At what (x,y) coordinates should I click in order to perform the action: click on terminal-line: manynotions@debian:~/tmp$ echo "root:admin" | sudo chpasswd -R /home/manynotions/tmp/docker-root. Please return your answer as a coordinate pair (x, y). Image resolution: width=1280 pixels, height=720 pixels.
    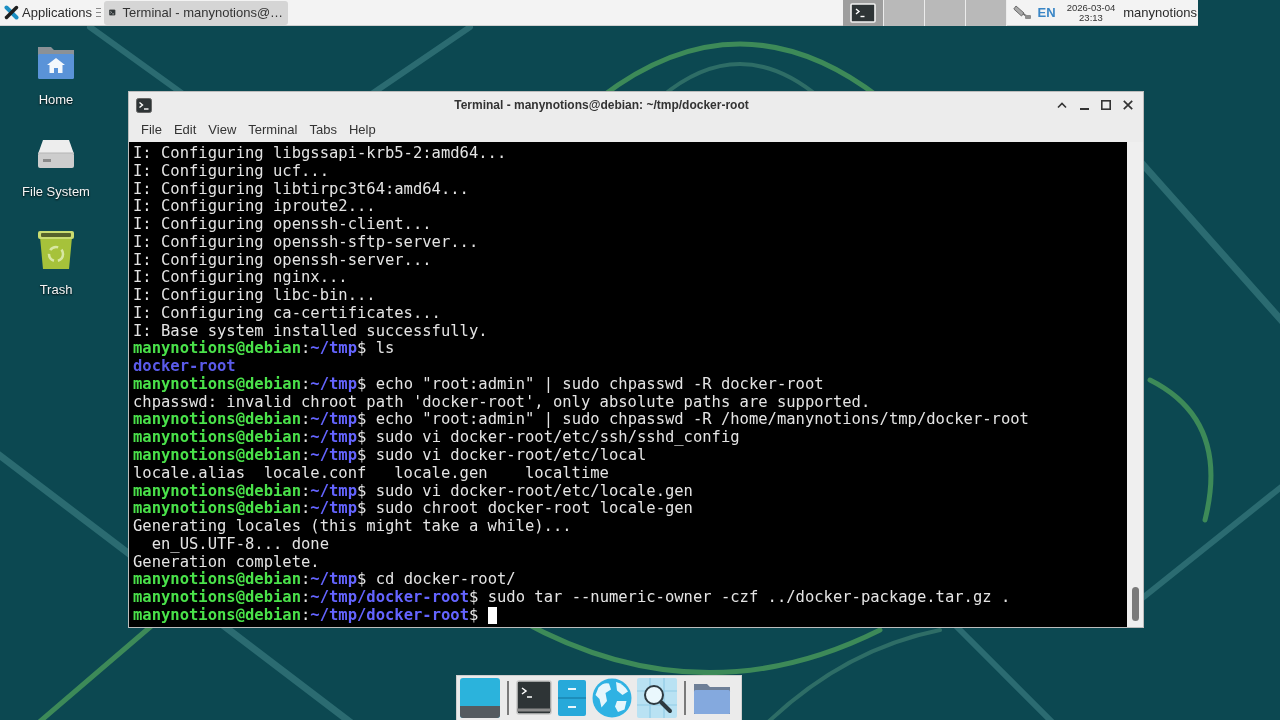
    Looking at the image, I should click on (581, 420).